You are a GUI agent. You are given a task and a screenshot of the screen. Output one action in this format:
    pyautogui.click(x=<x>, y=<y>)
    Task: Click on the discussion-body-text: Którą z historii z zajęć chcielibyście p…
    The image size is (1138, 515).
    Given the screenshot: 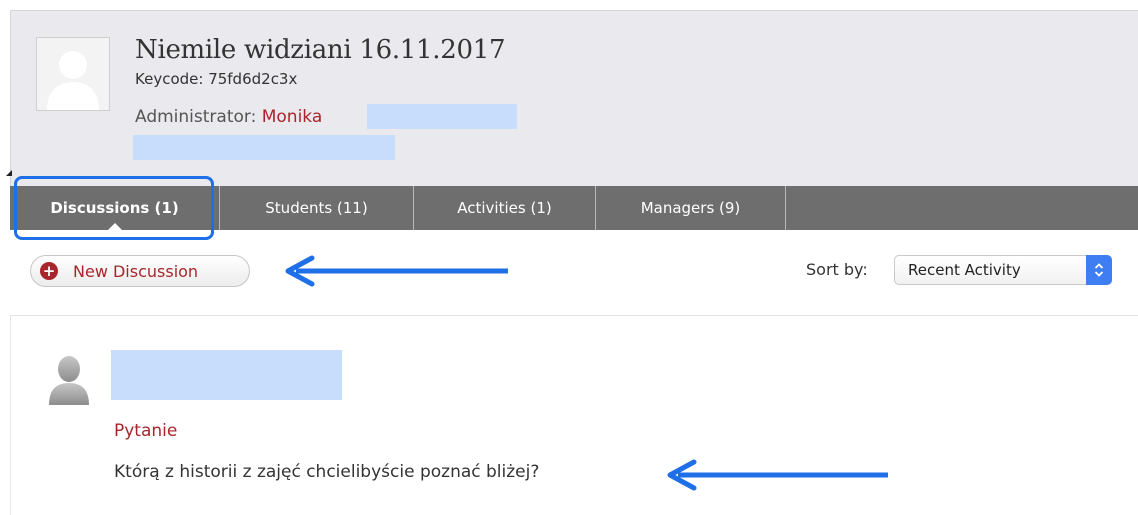 What is the action you would take?
    pyautogui.click(x=327, y=472)
    